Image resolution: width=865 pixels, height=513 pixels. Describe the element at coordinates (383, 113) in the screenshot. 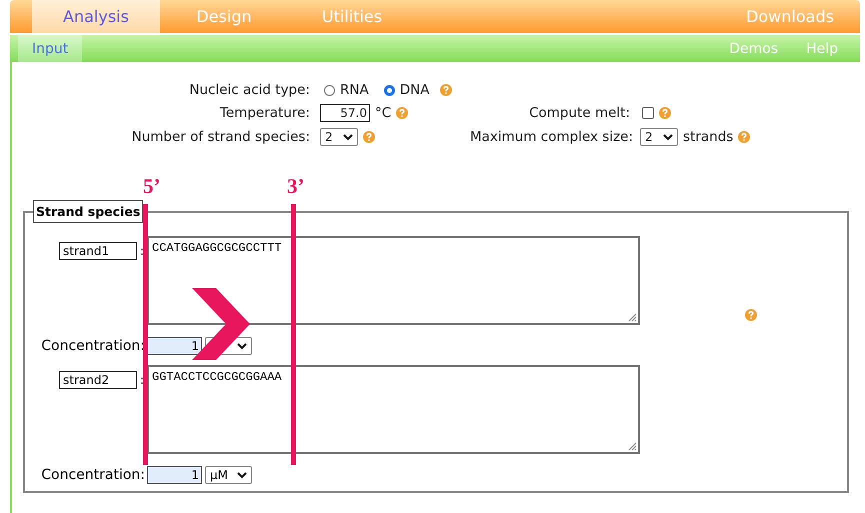

I see `unit-label: °C` at that location.